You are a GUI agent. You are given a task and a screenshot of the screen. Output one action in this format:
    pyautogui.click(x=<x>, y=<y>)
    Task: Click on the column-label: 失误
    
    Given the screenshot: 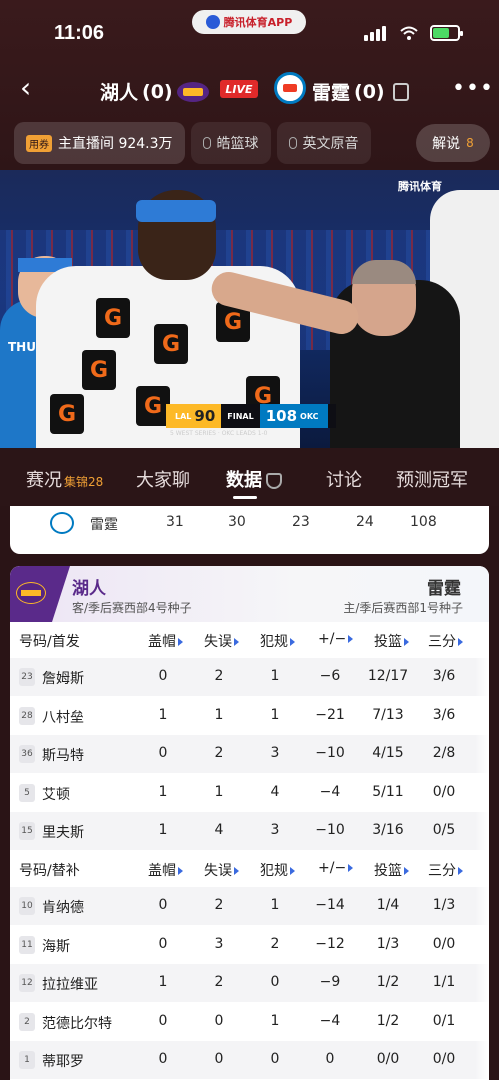 What is the action you would take?
    pyautogui.click(x=218, y=642)
    